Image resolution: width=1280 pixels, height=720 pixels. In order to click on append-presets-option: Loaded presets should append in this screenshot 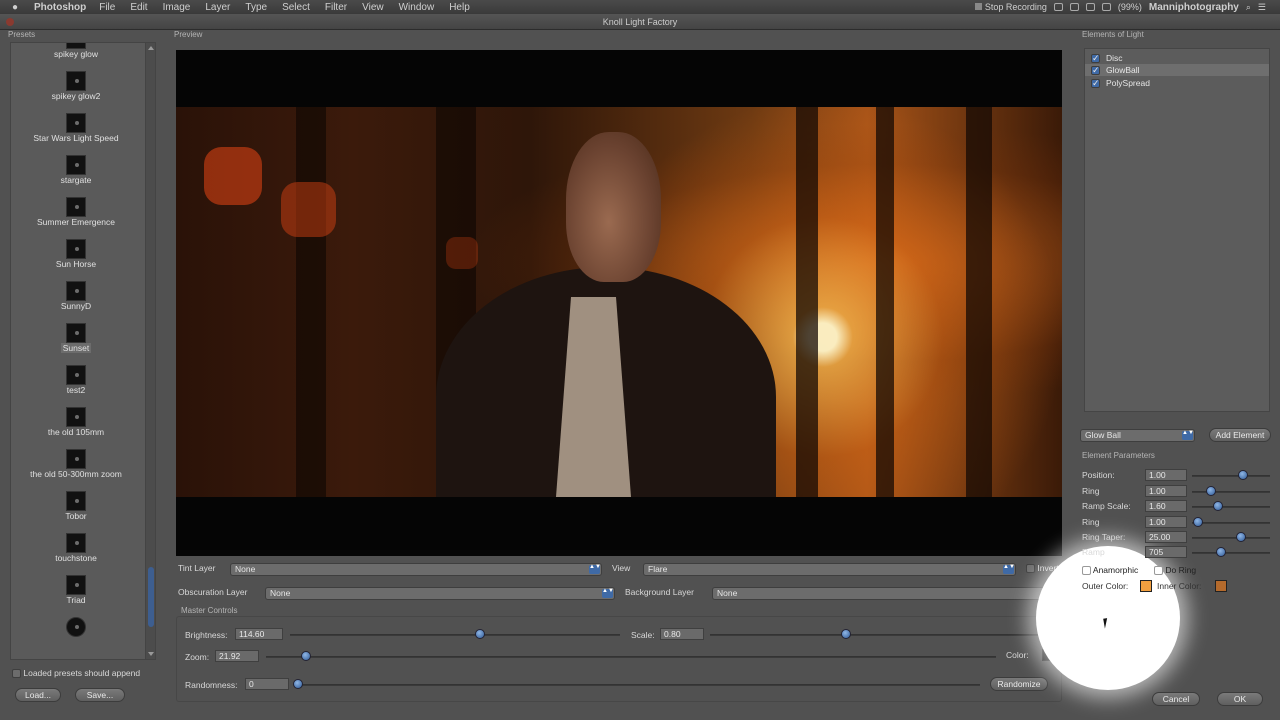, I will do `click(76, 673)`.